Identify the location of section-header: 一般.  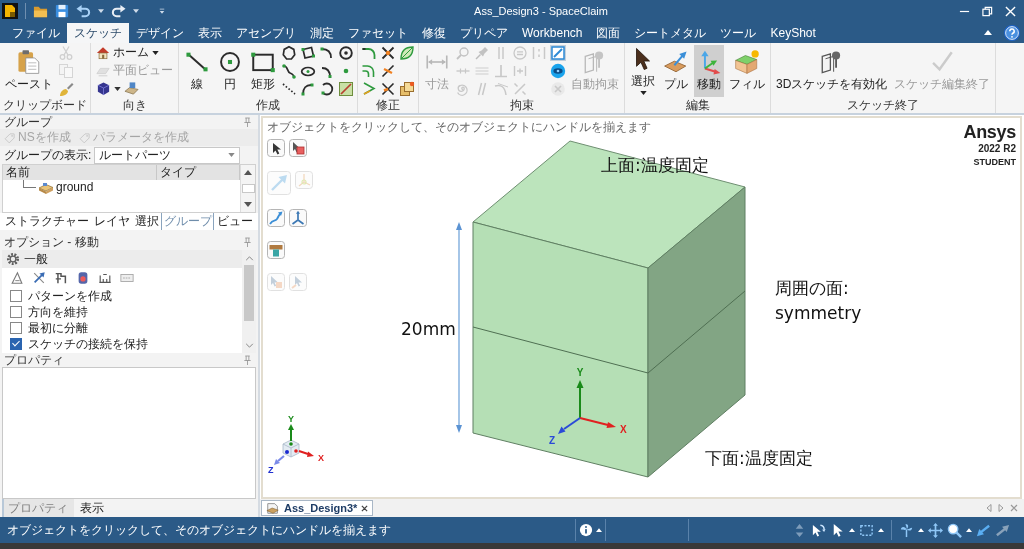
(122, 259).